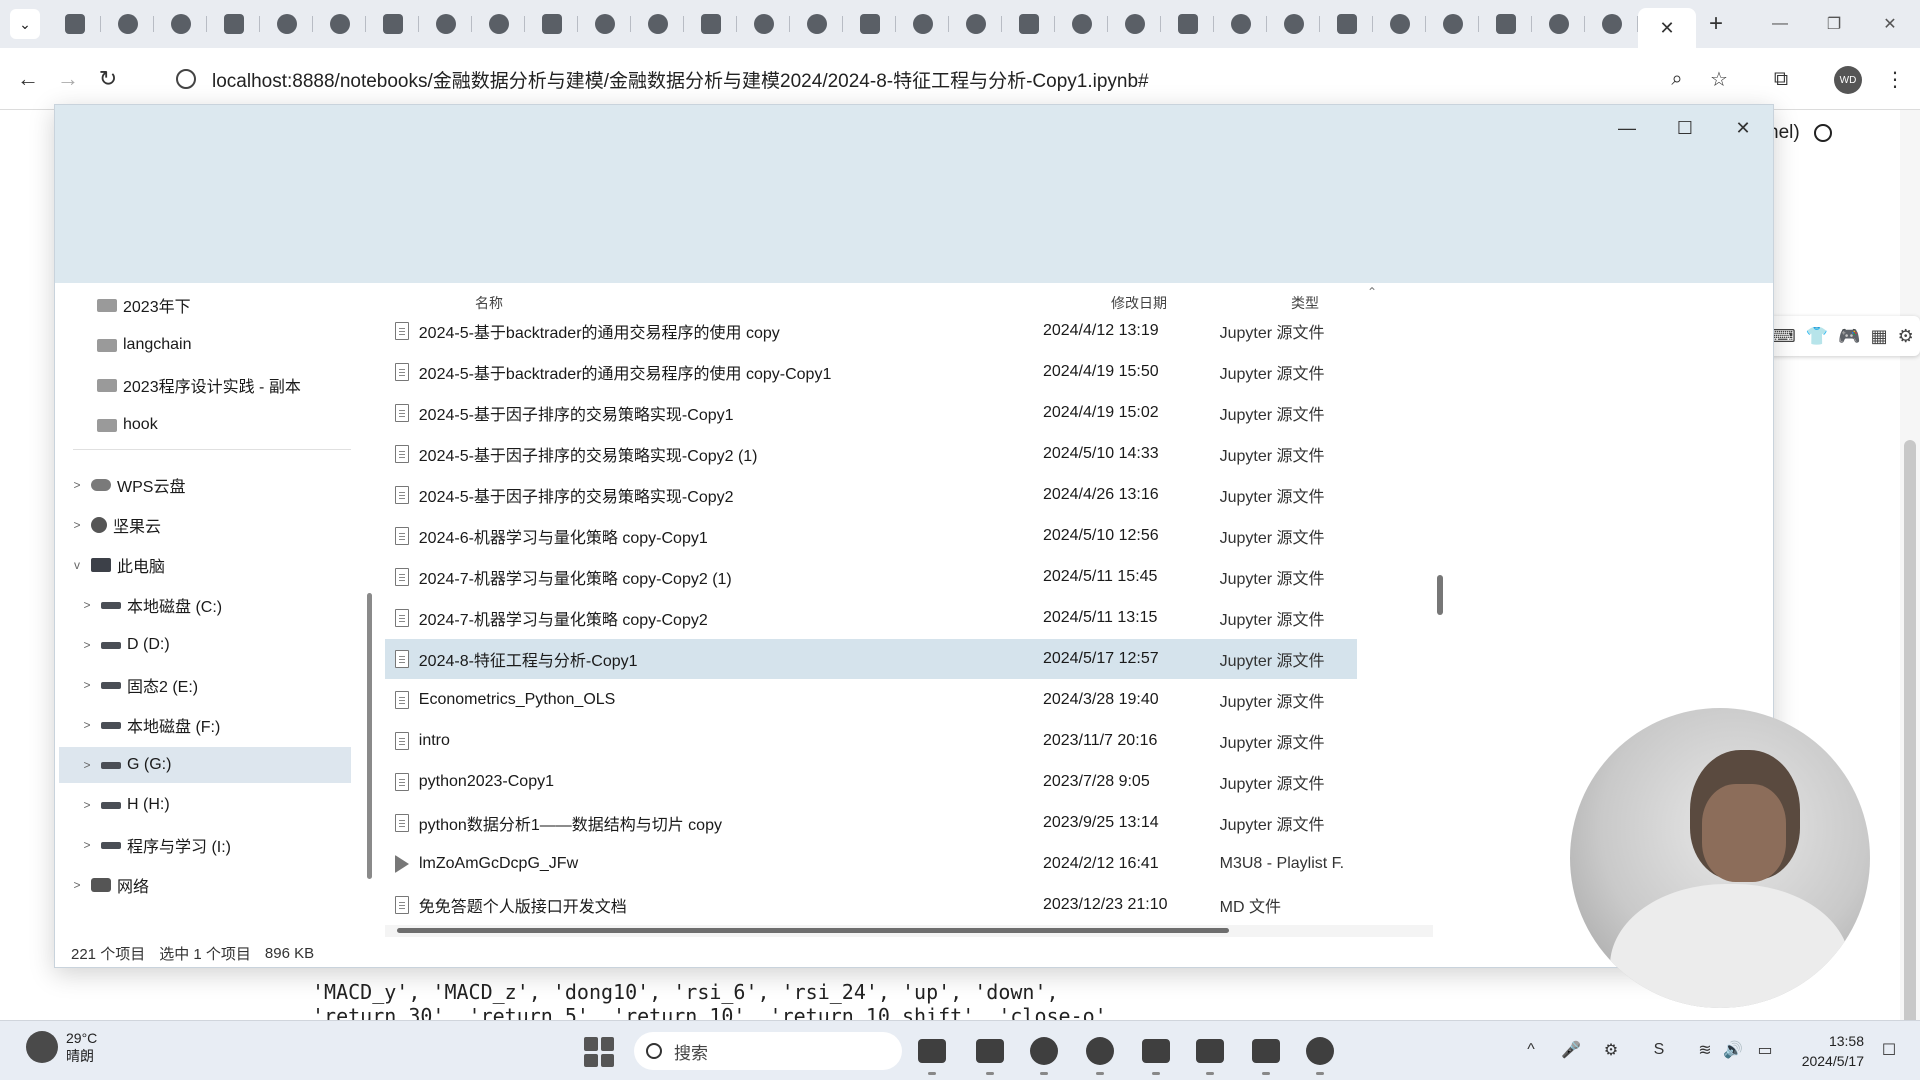  Describe the element at coordinates (871, 905) in the screenshot. I see `file-row: 免免答题个人版接口开发文档 2023/12/23 21:10 MD 文件` at that location.